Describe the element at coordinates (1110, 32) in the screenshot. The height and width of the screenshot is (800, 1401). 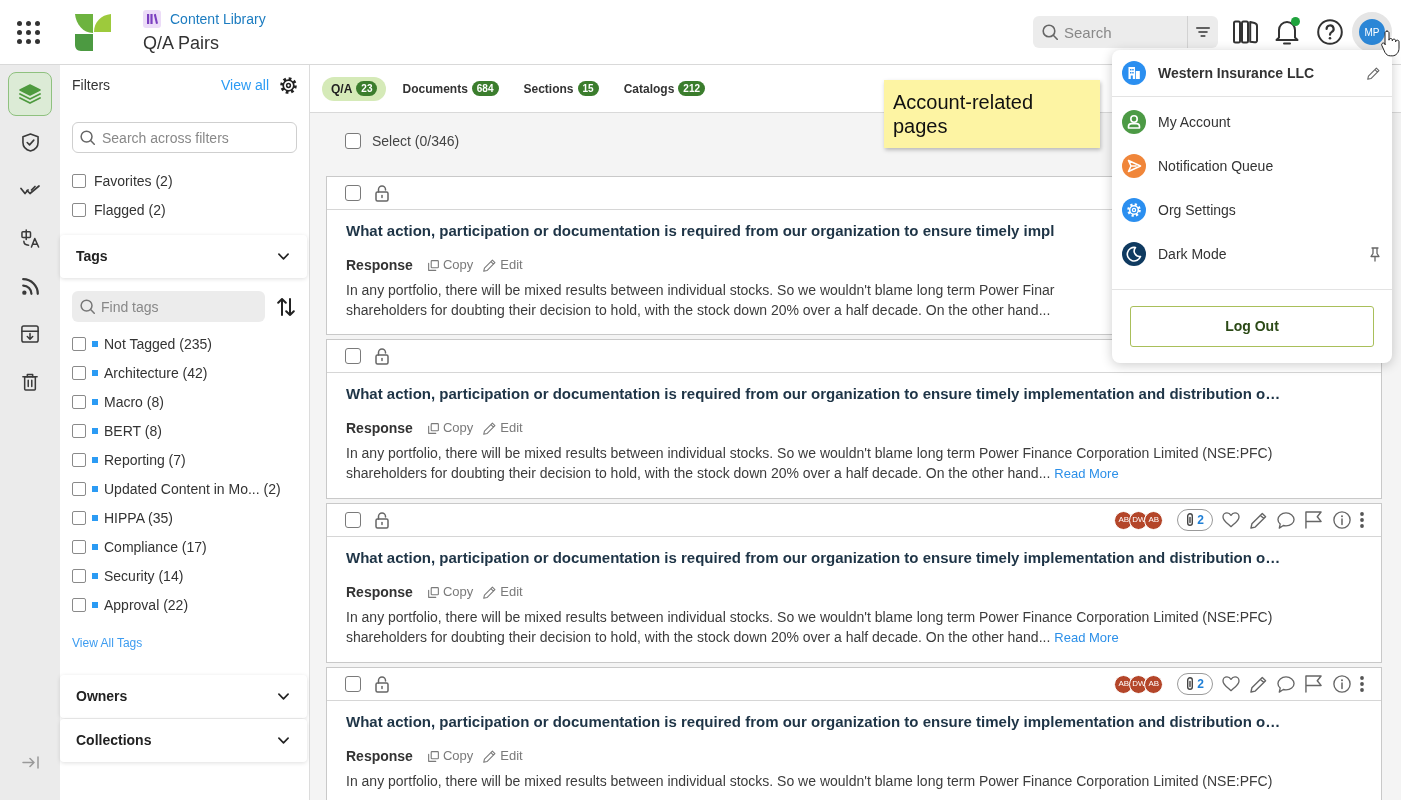
I see `search-field: Search` at that location.